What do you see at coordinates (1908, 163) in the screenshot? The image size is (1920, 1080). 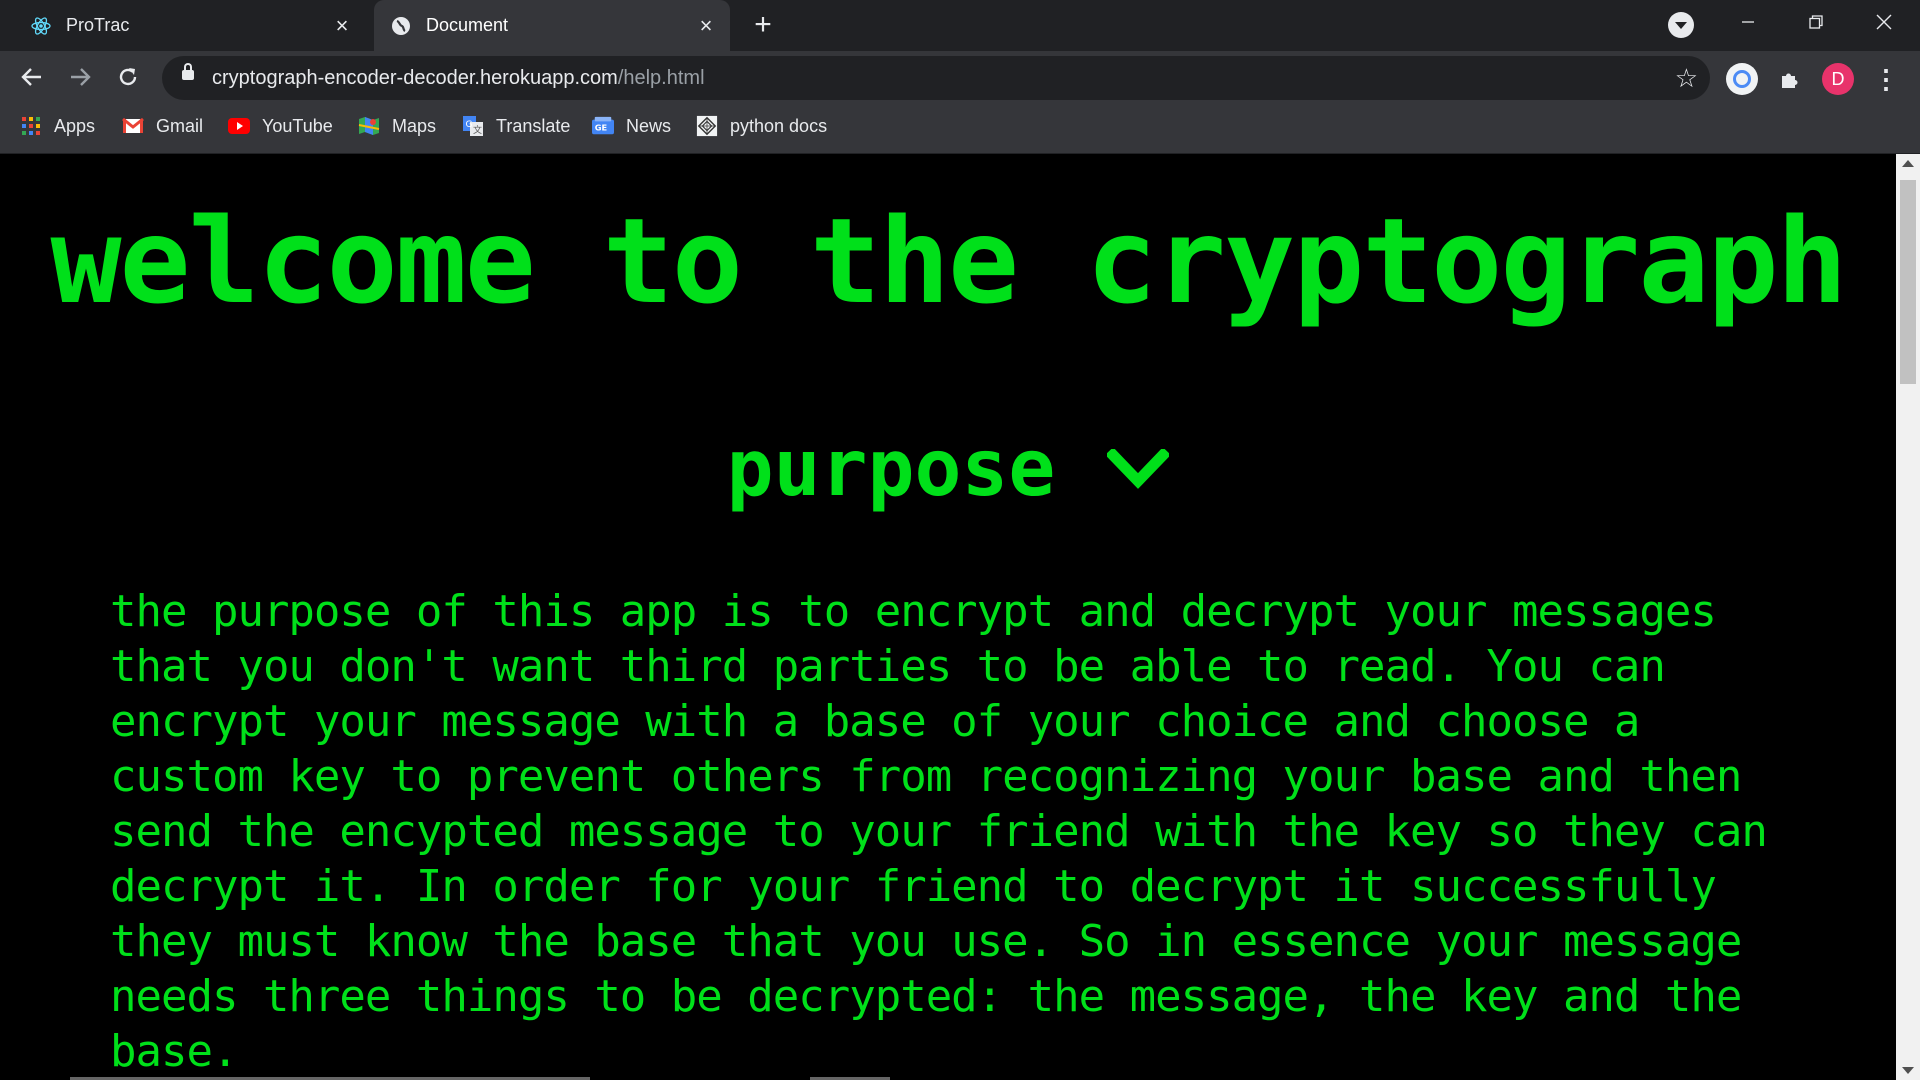 I see `scroll-up-arrow-icon` at bounding box center [1908, 163].